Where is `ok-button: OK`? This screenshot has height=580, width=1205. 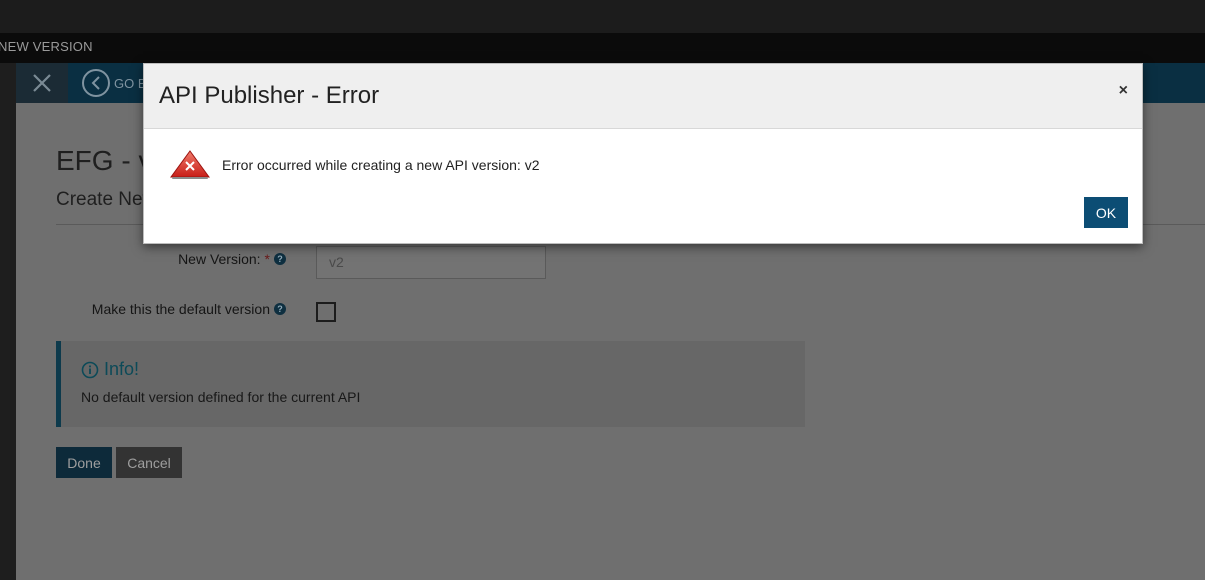 ok-button: OK is located at coordinates (1106, 212).